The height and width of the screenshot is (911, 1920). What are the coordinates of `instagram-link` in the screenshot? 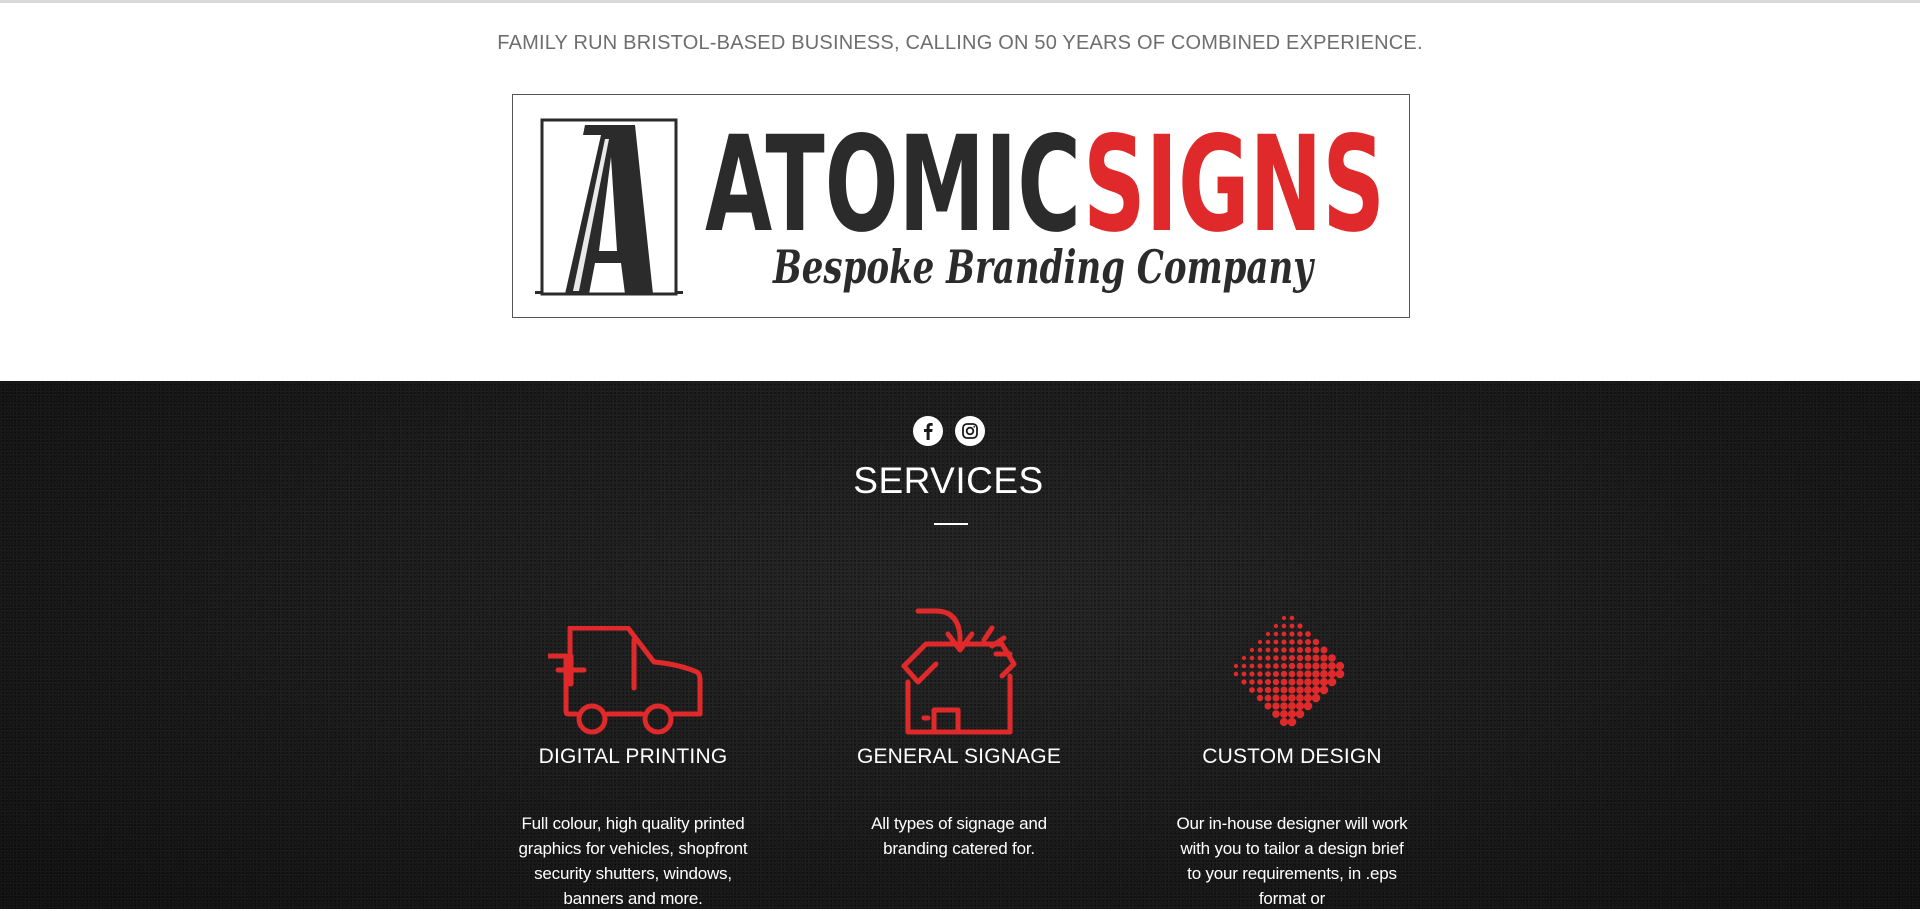 It's located at (970, 431).